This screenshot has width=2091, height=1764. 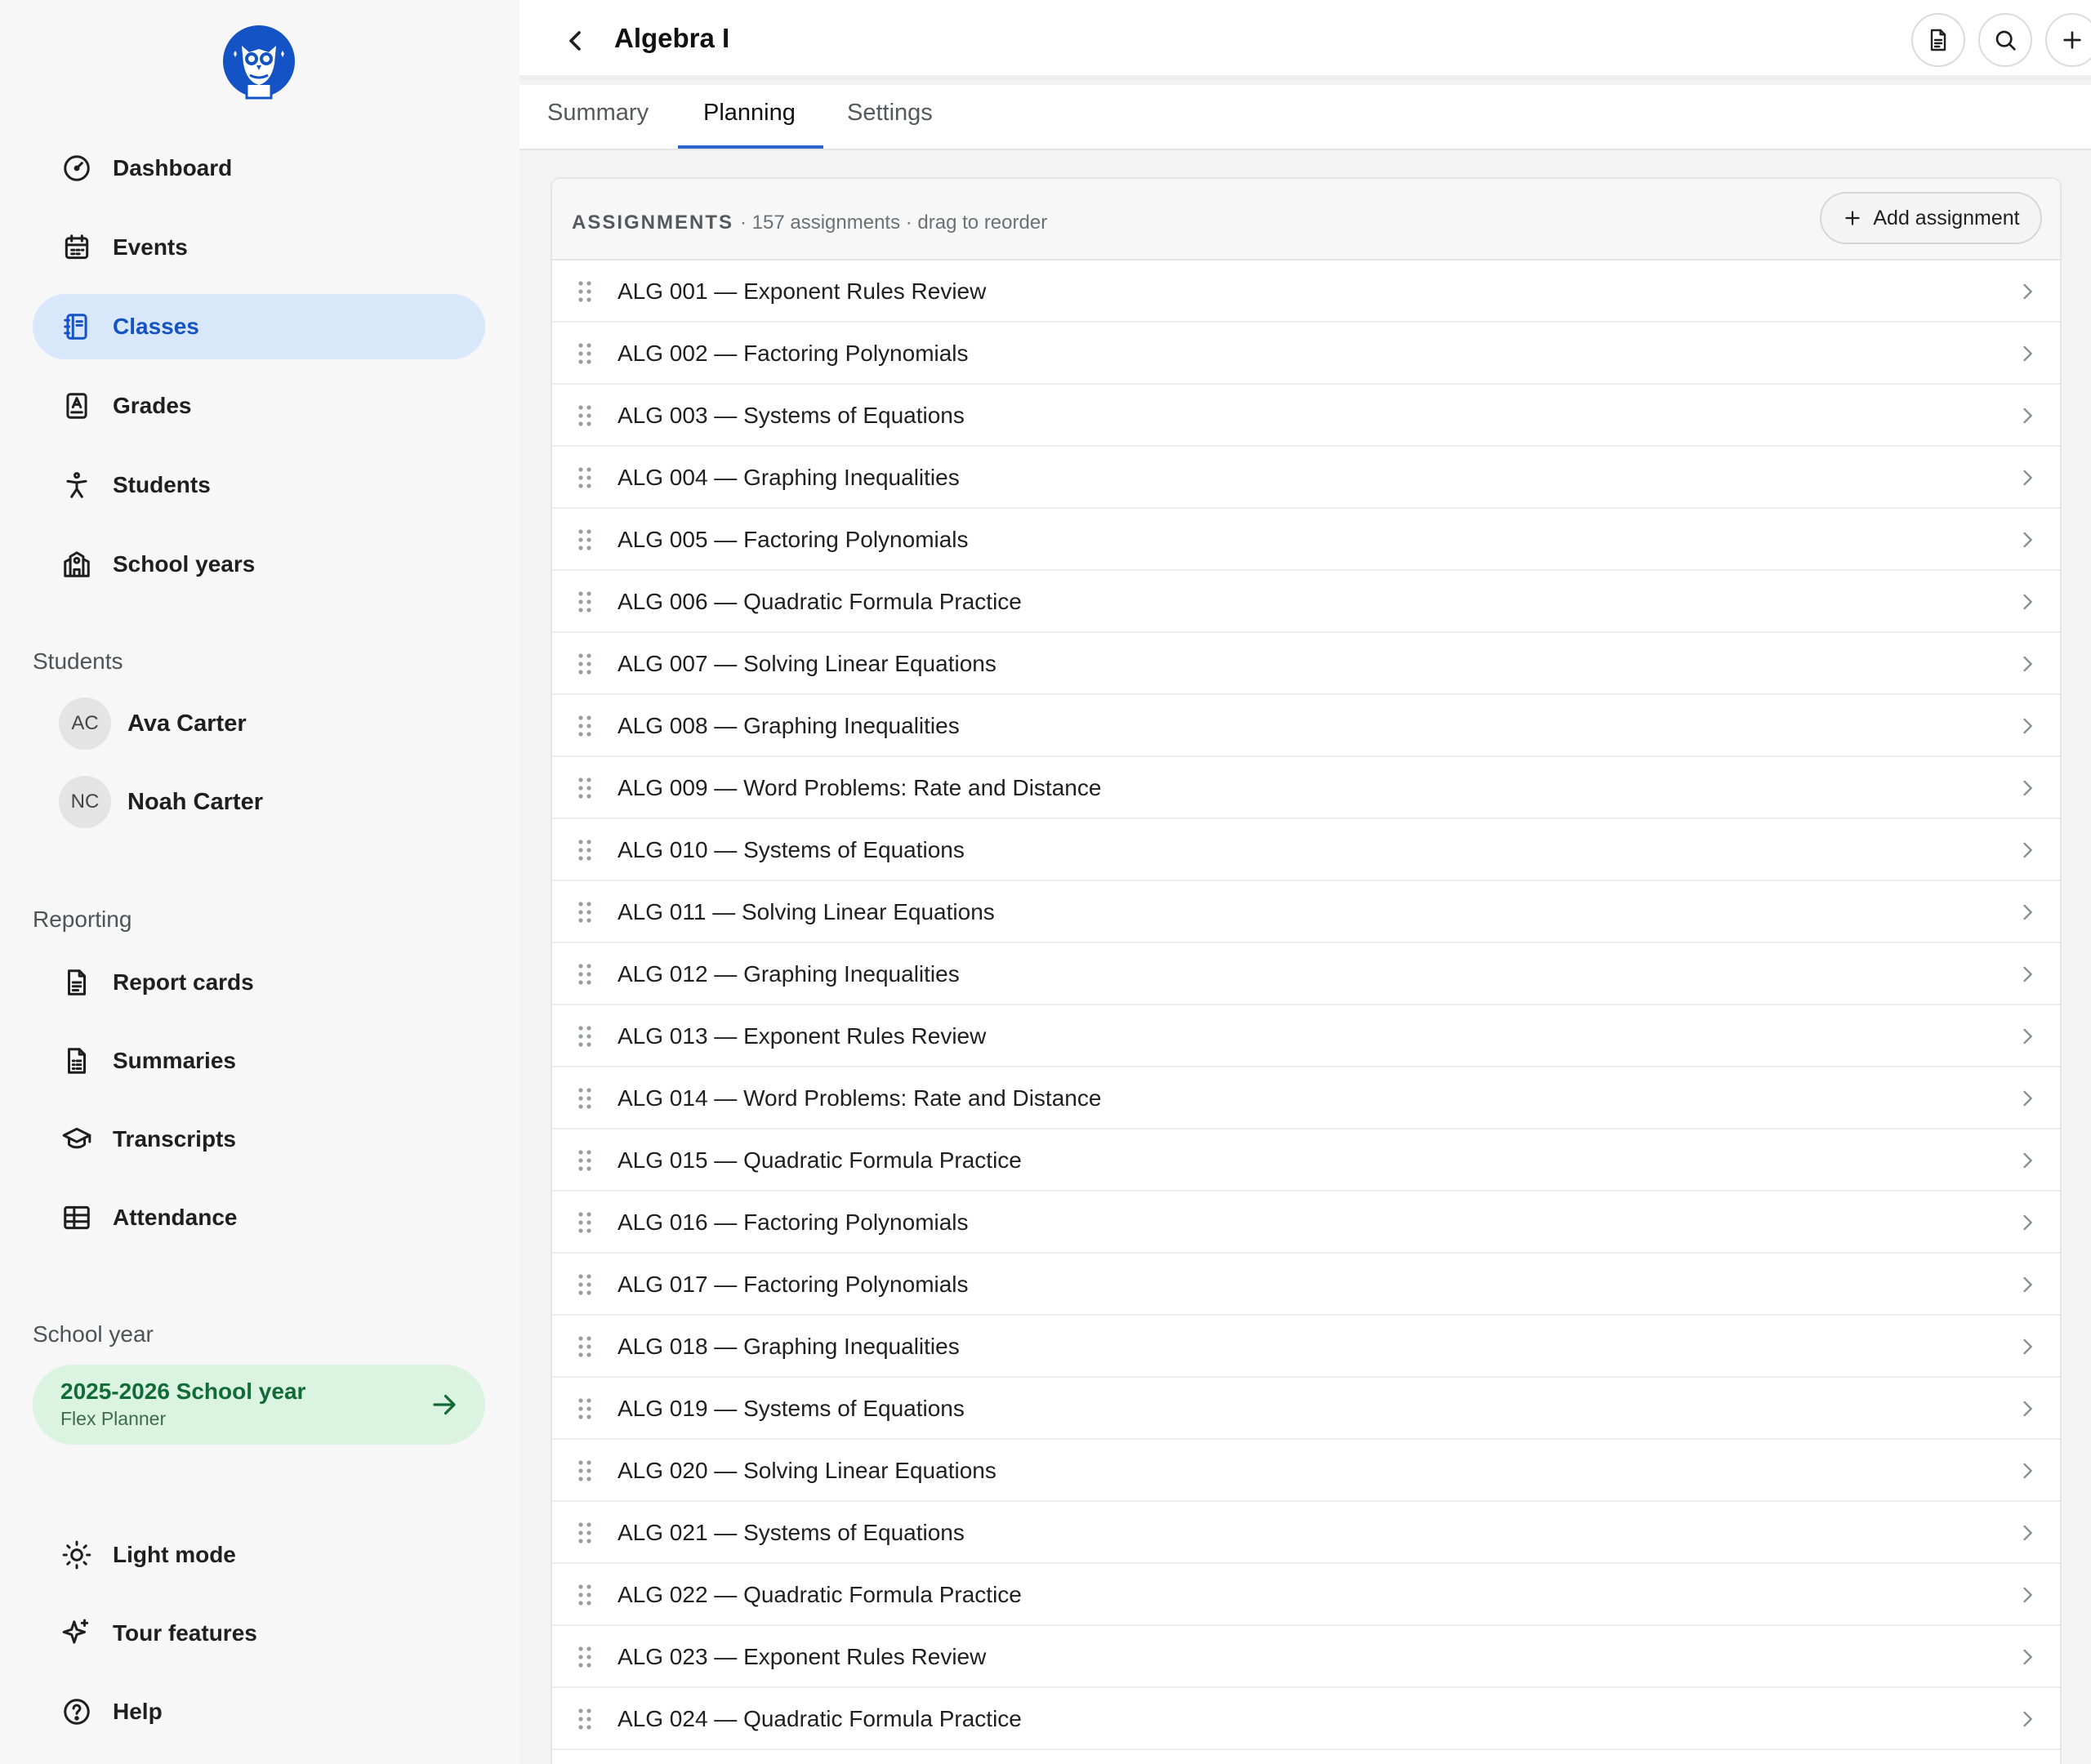 What do you see at coordinates (793, 353) in the screenshot?
I see `assignment-title: ALG 002 — Factoring Polynomials` at bounding box center [793, 353].